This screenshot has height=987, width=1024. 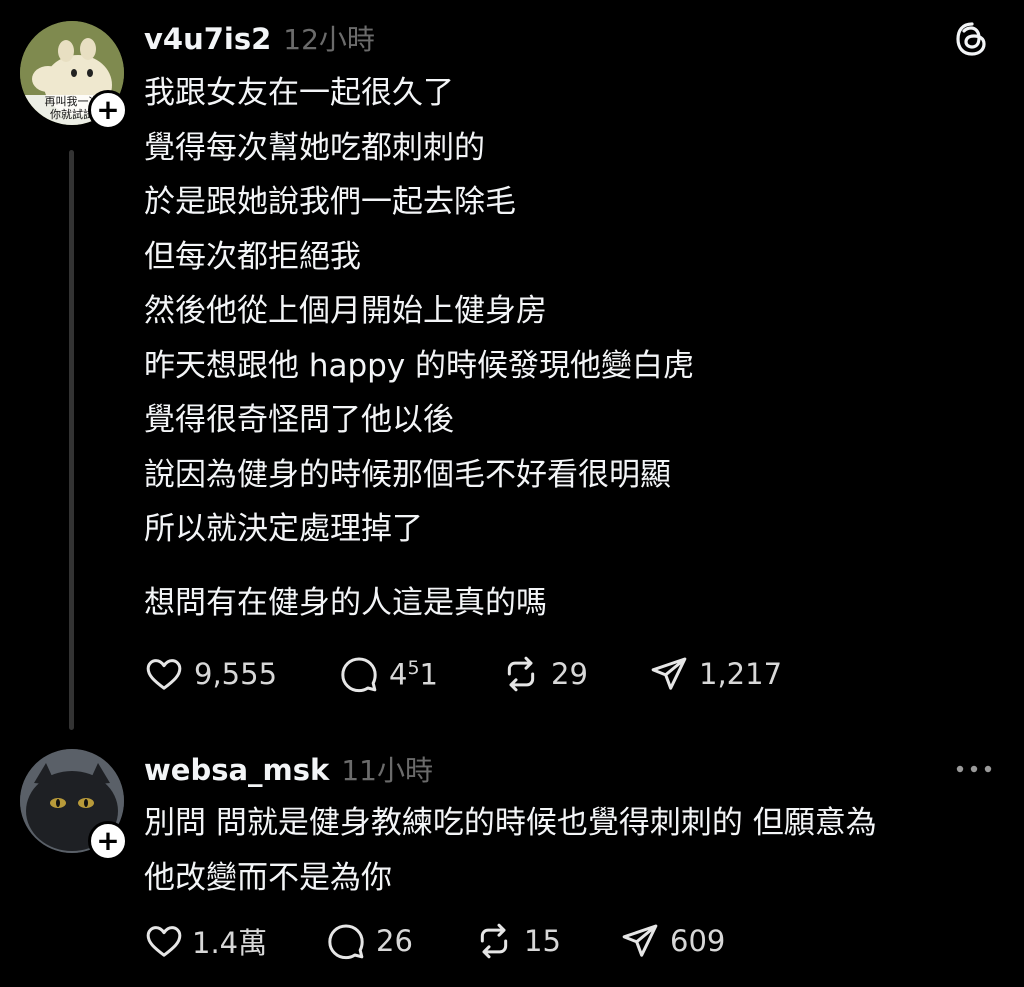 What do you see at coordinates (314, 147) in the screenshot?
I see `post-line: 覺得每次幫她吃都刺刺的` at bounding box center [314, 147].